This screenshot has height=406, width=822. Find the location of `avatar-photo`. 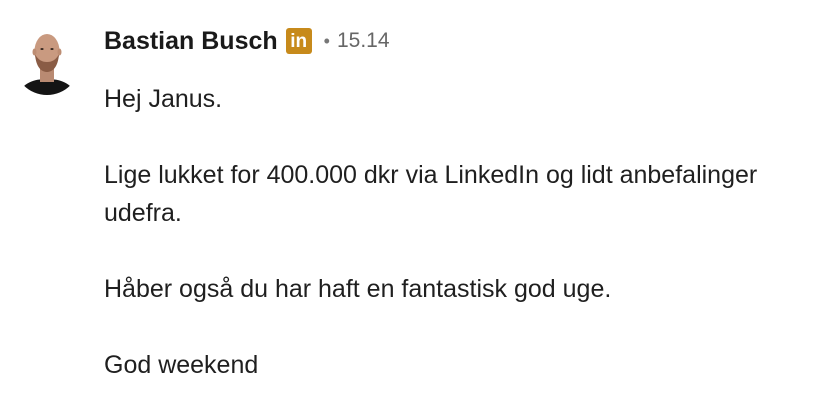

avatar-photo is located at coordinates (47, 62).